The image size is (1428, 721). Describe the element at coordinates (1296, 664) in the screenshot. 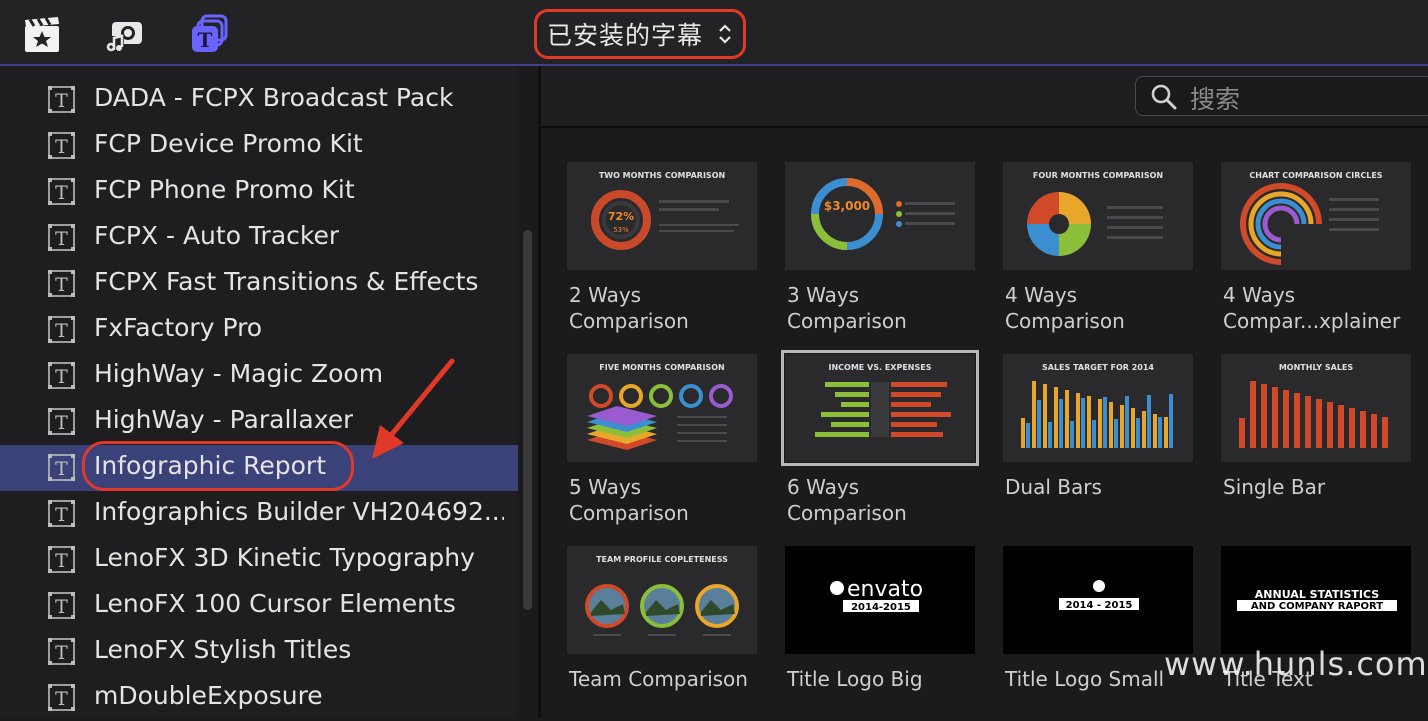

I see `watermark: www.hunls.com` at that location.